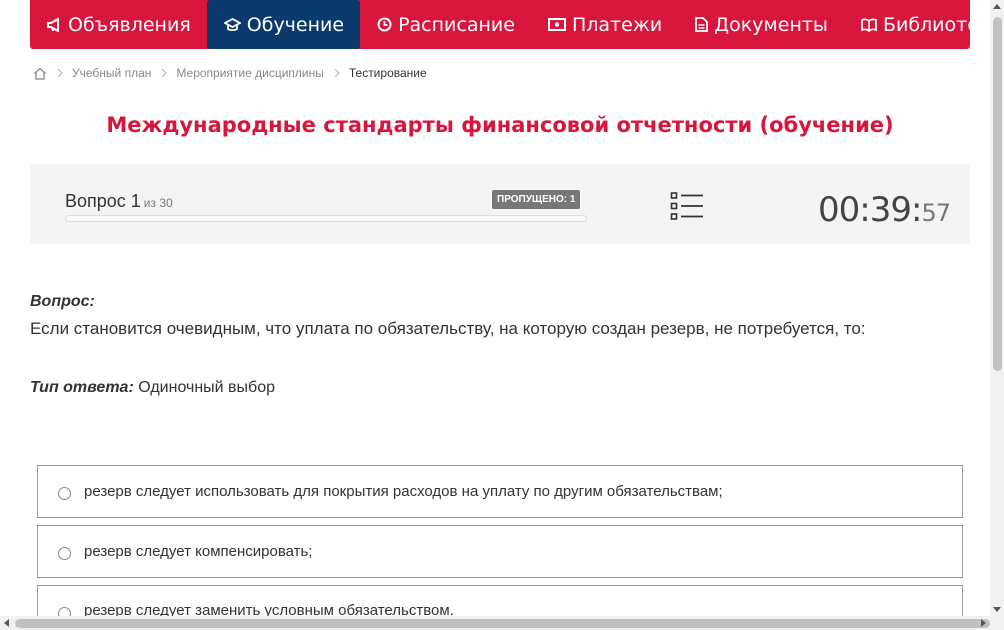  Describe the element at coordinates (997, 6) in the screenshot. I see `scroll-up-arrow-icon` at that location.